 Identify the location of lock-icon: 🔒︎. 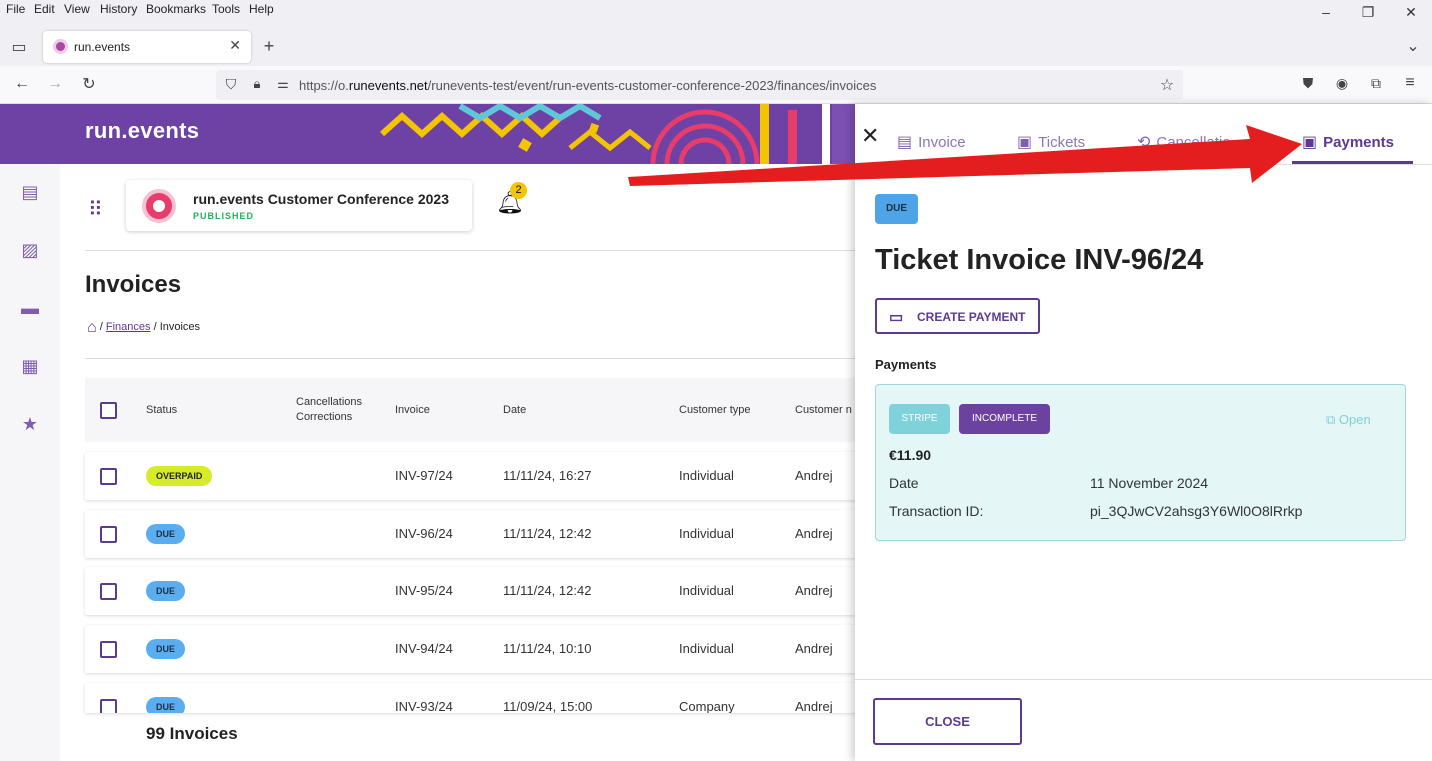
(257, 84).